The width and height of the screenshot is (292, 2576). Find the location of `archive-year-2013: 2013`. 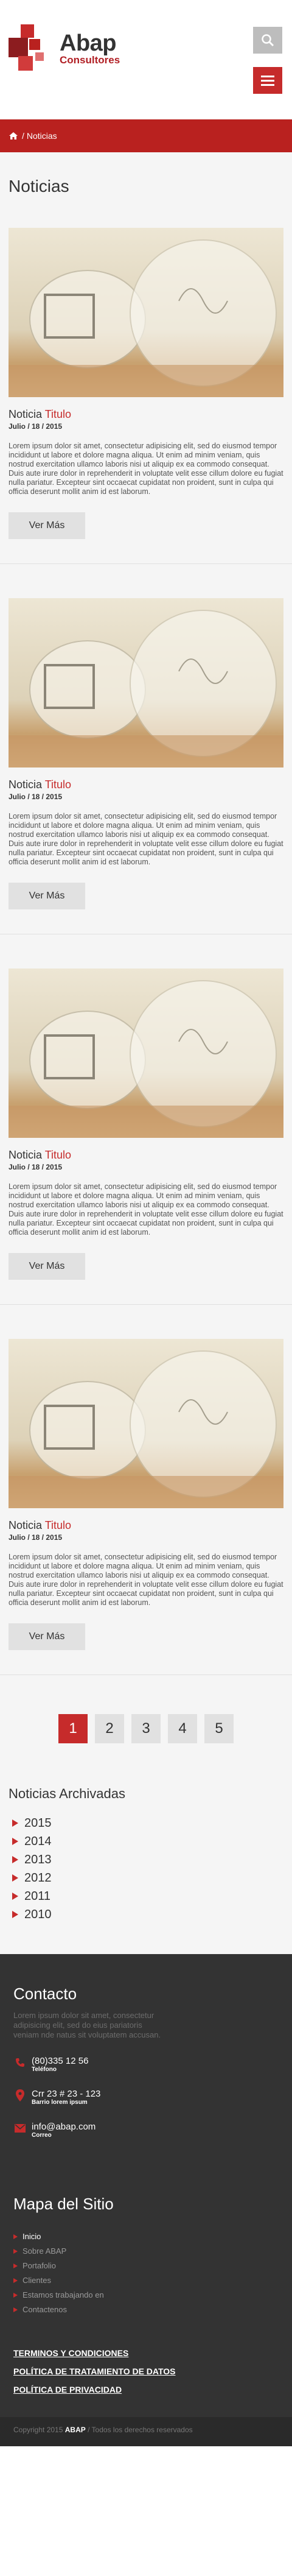

archive-year-2013: 2013 is located at coordinates (146, 1860).